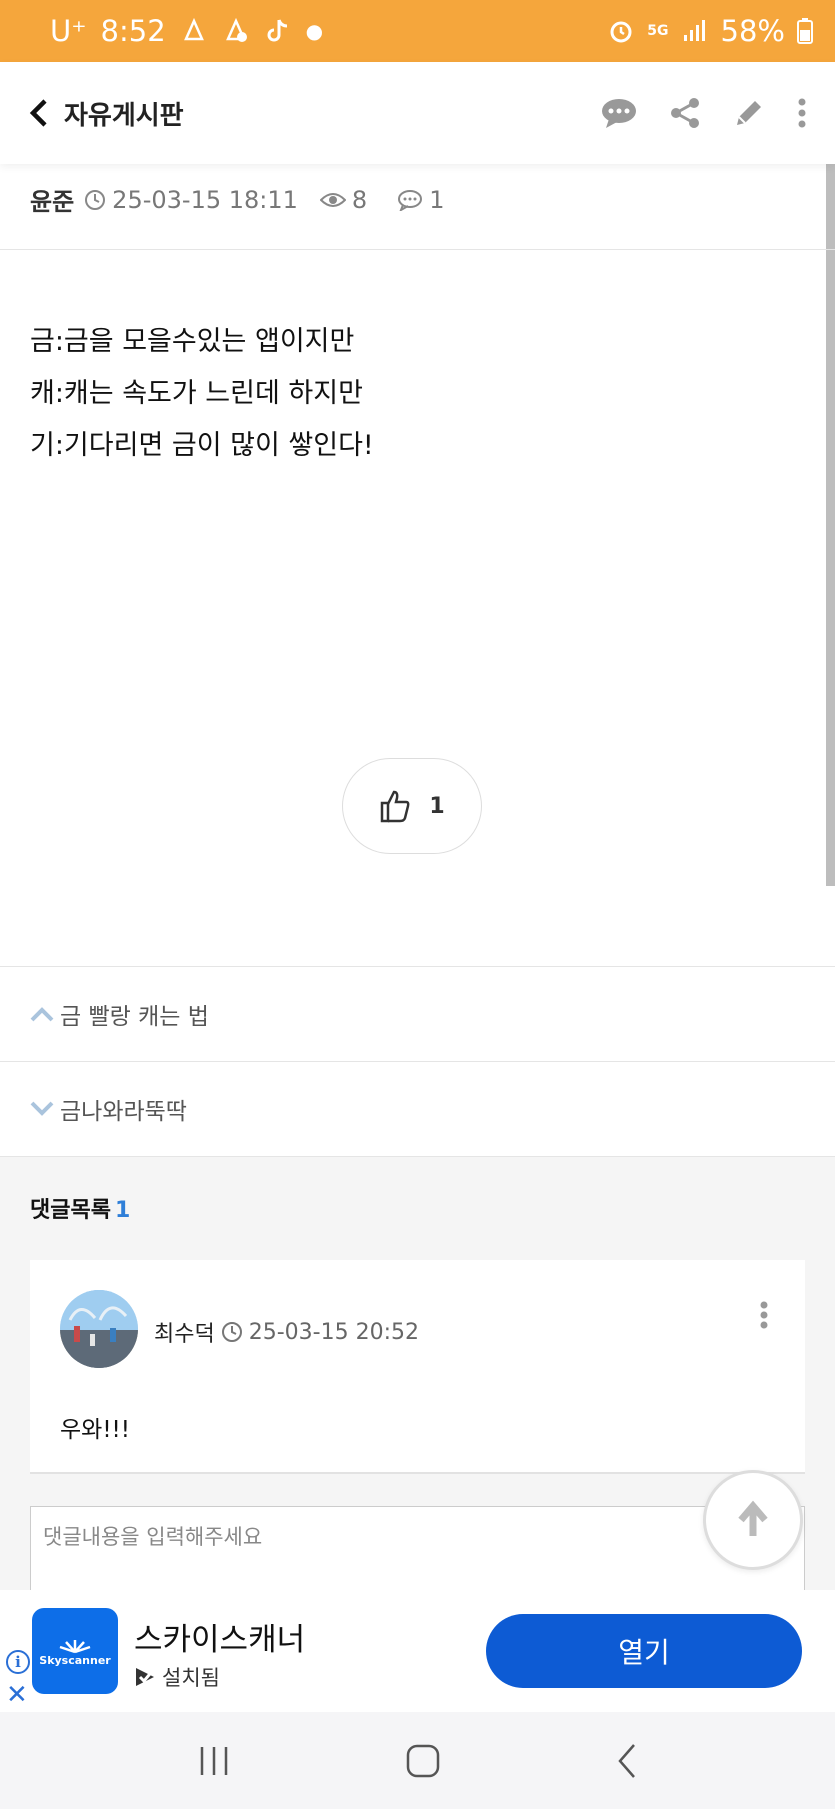 The image size is (835, 1809). Describe the element at coordinates (220, 1640) in the screenshot. I see `ad-app-name: 스카이스캐너` at that location.